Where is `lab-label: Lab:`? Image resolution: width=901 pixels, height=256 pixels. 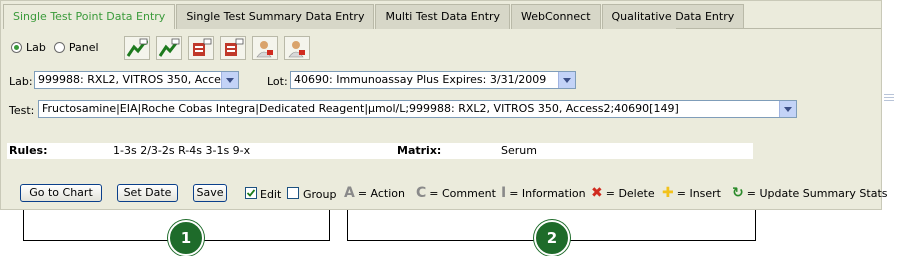 lab-label: Lab: is located at coordinates (21, 81).